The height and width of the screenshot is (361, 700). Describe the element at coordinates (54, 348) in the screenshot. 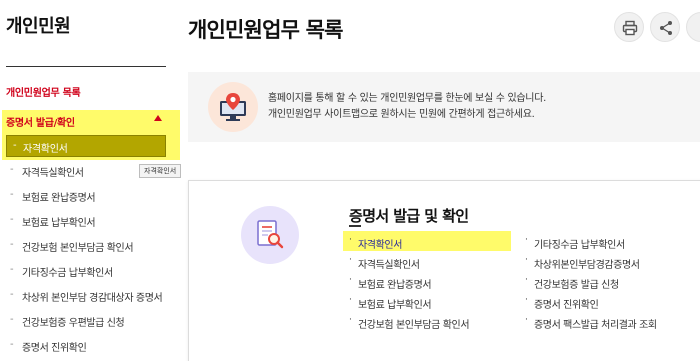

I see `sidebar-item-label: 증명서 진위확인` at that location.